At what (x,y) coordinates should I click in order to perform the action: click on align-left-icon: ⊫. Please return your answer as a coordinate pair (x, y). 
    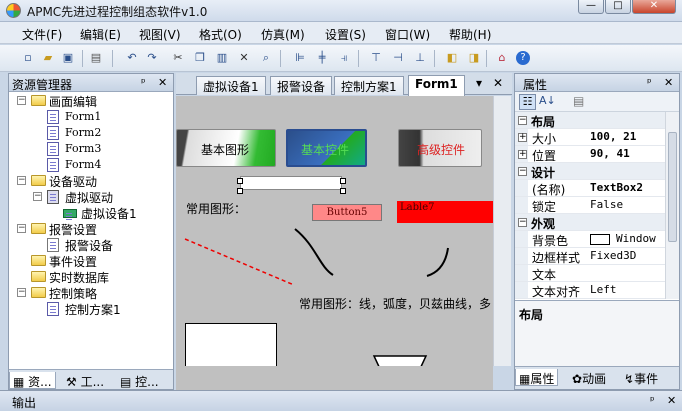
    Looking at the image, I should click on (300, 58).